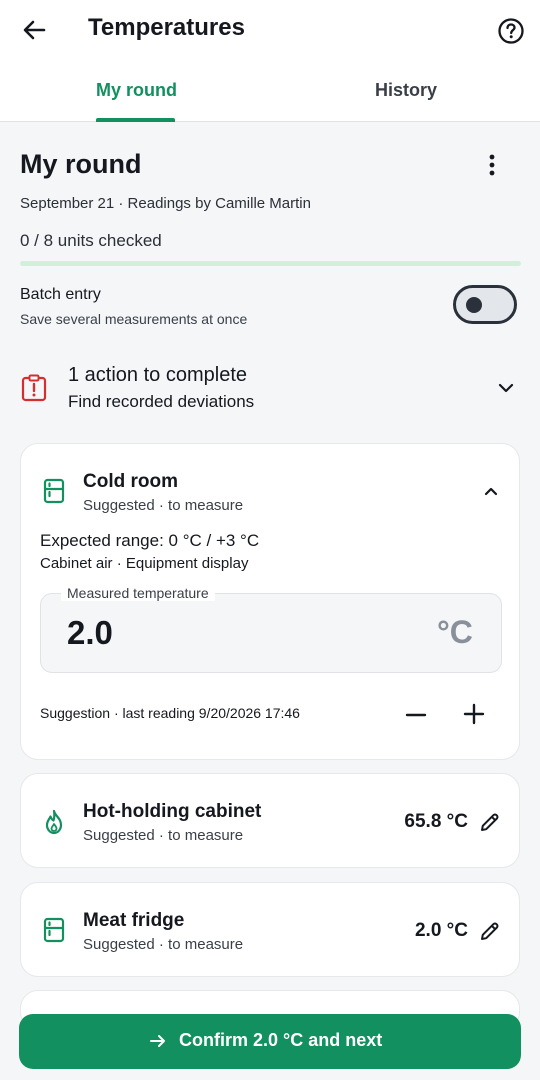  I want to click on arrow-right-icon, so click(157, 1041).